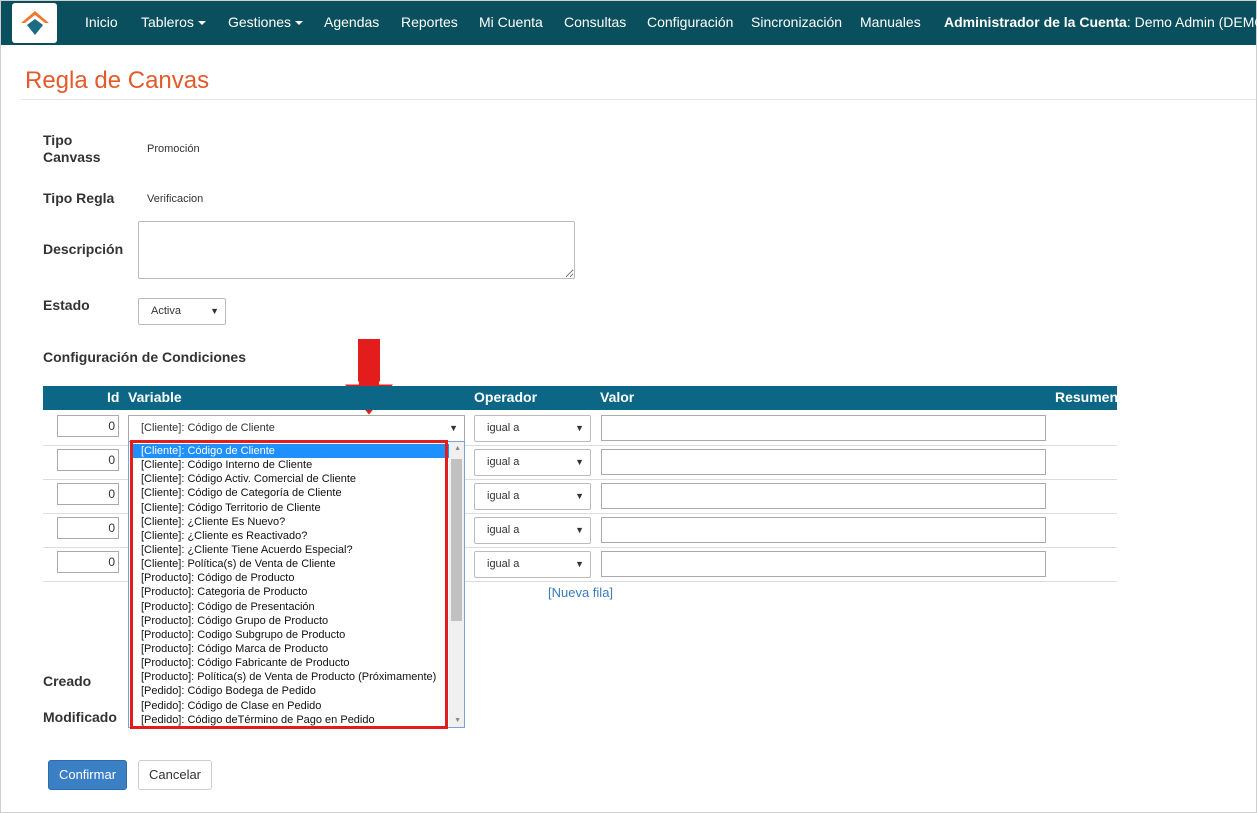 Image resolution: width=1257 pixels, height=813 pixels. I want to click on descripcion-textarea, so click(356, 250).